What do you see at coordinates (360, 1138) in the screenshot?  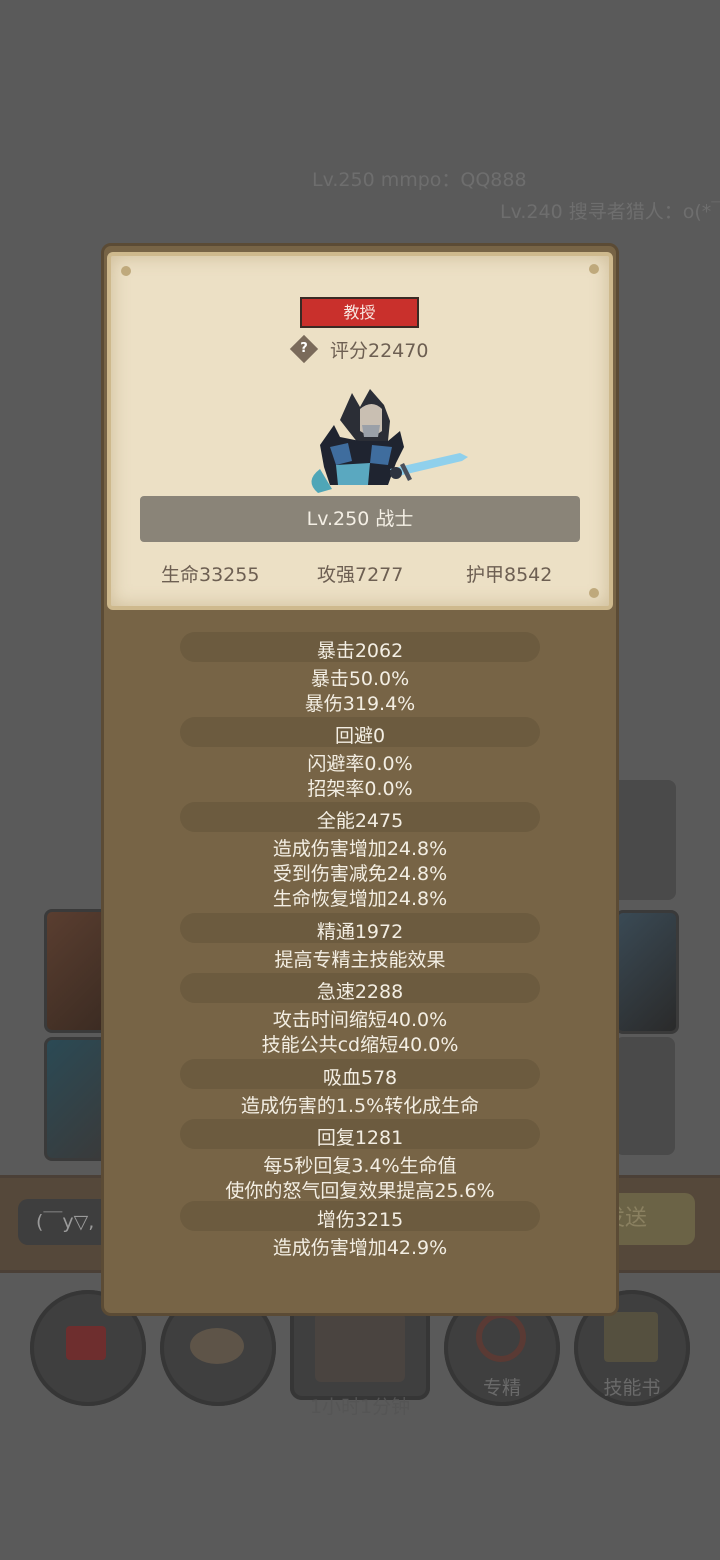 I see `section-title: 回复1281` at bounding box center [360, 1138].